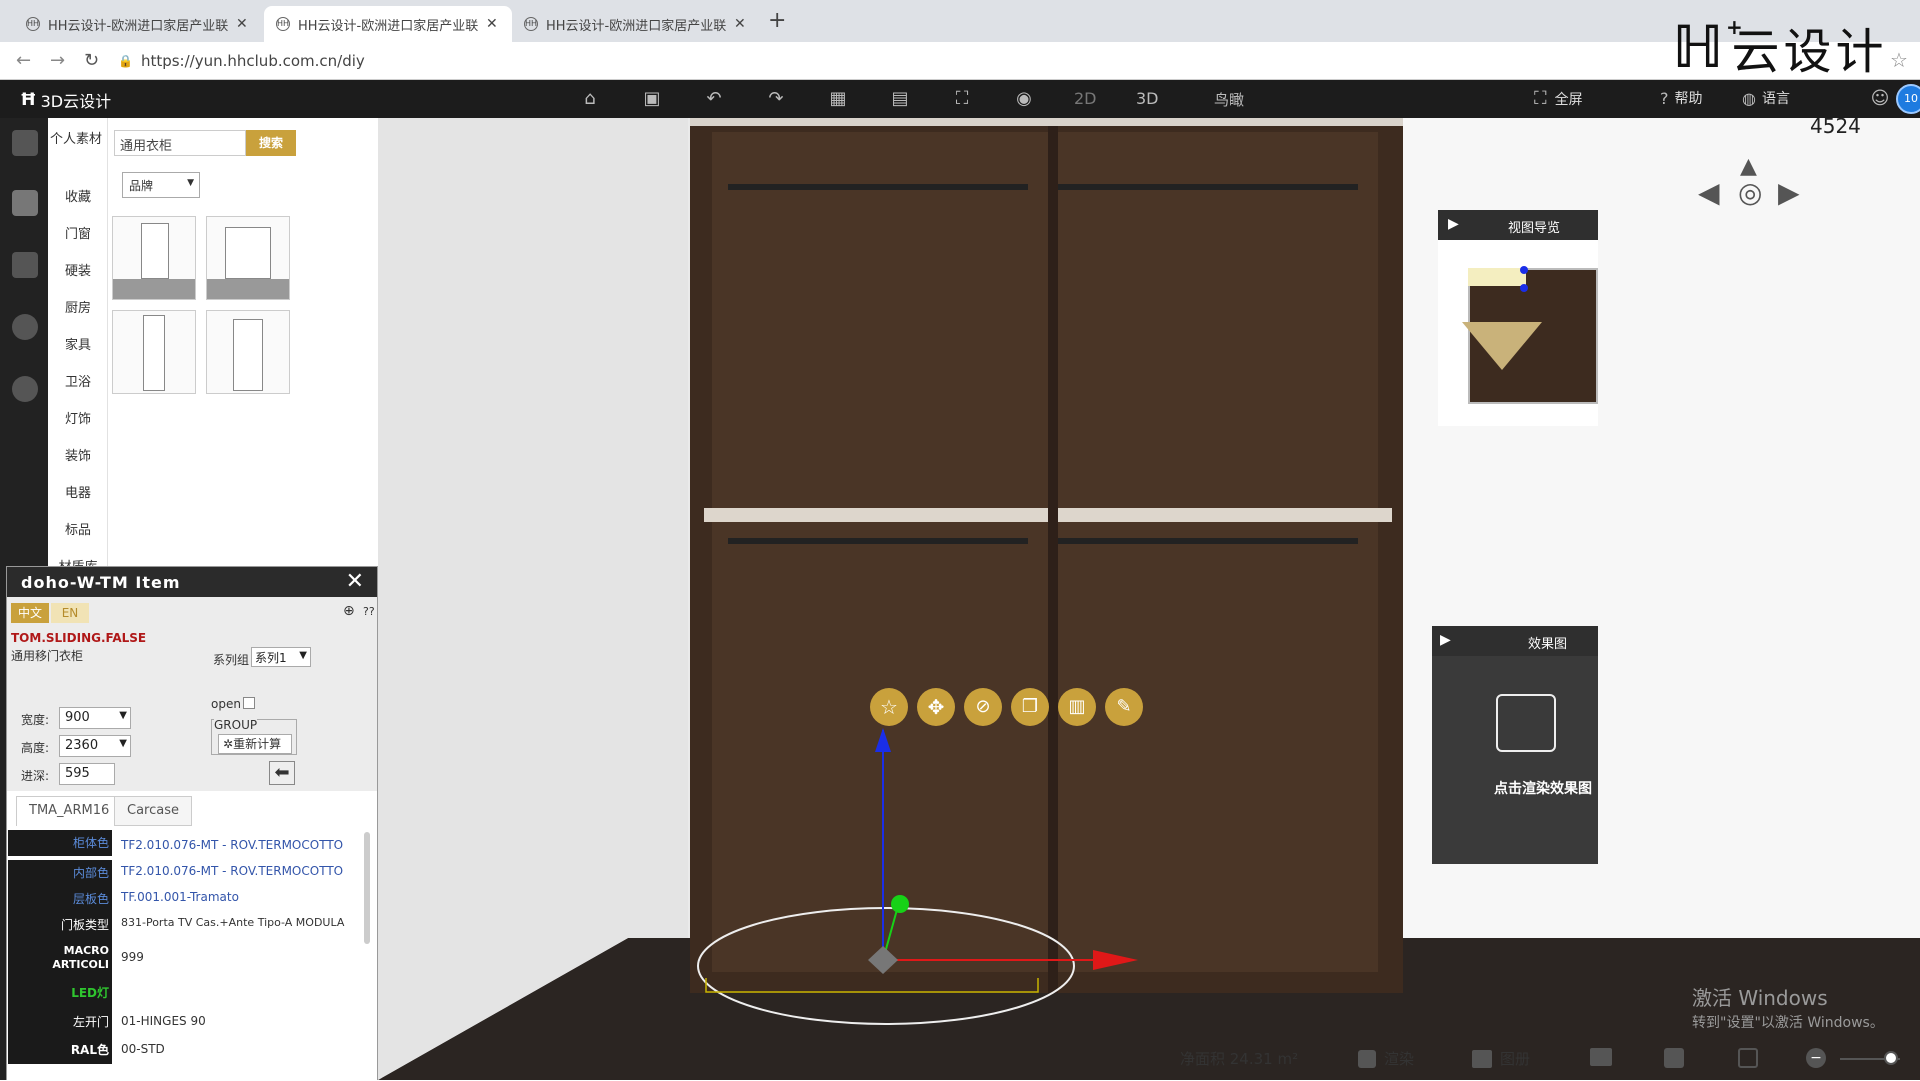 The width and height of the screenshot is (1920, 1081). Describe the element at coordinates (76, 139) in the screenshot. I see `category-item: 个人素材` at that location.